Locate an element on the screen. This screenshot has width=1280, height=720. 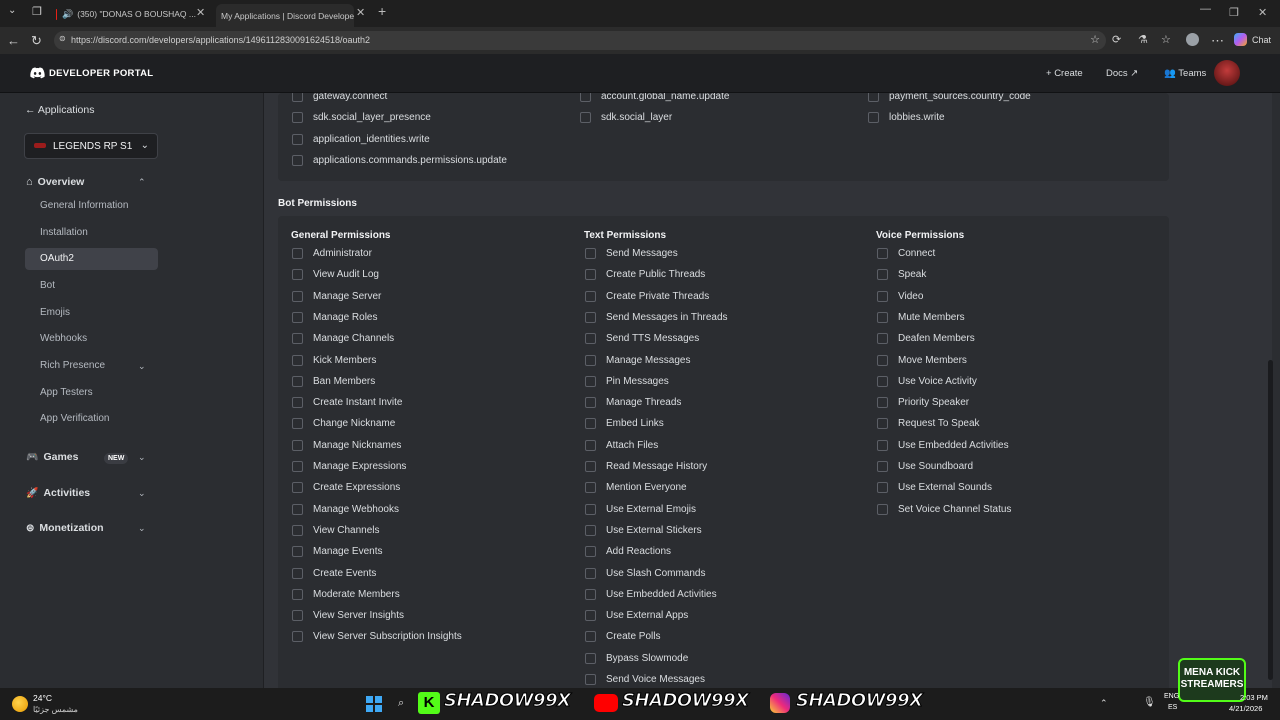
permission-option: Manage Expressions is located at coordinates (349, 466).